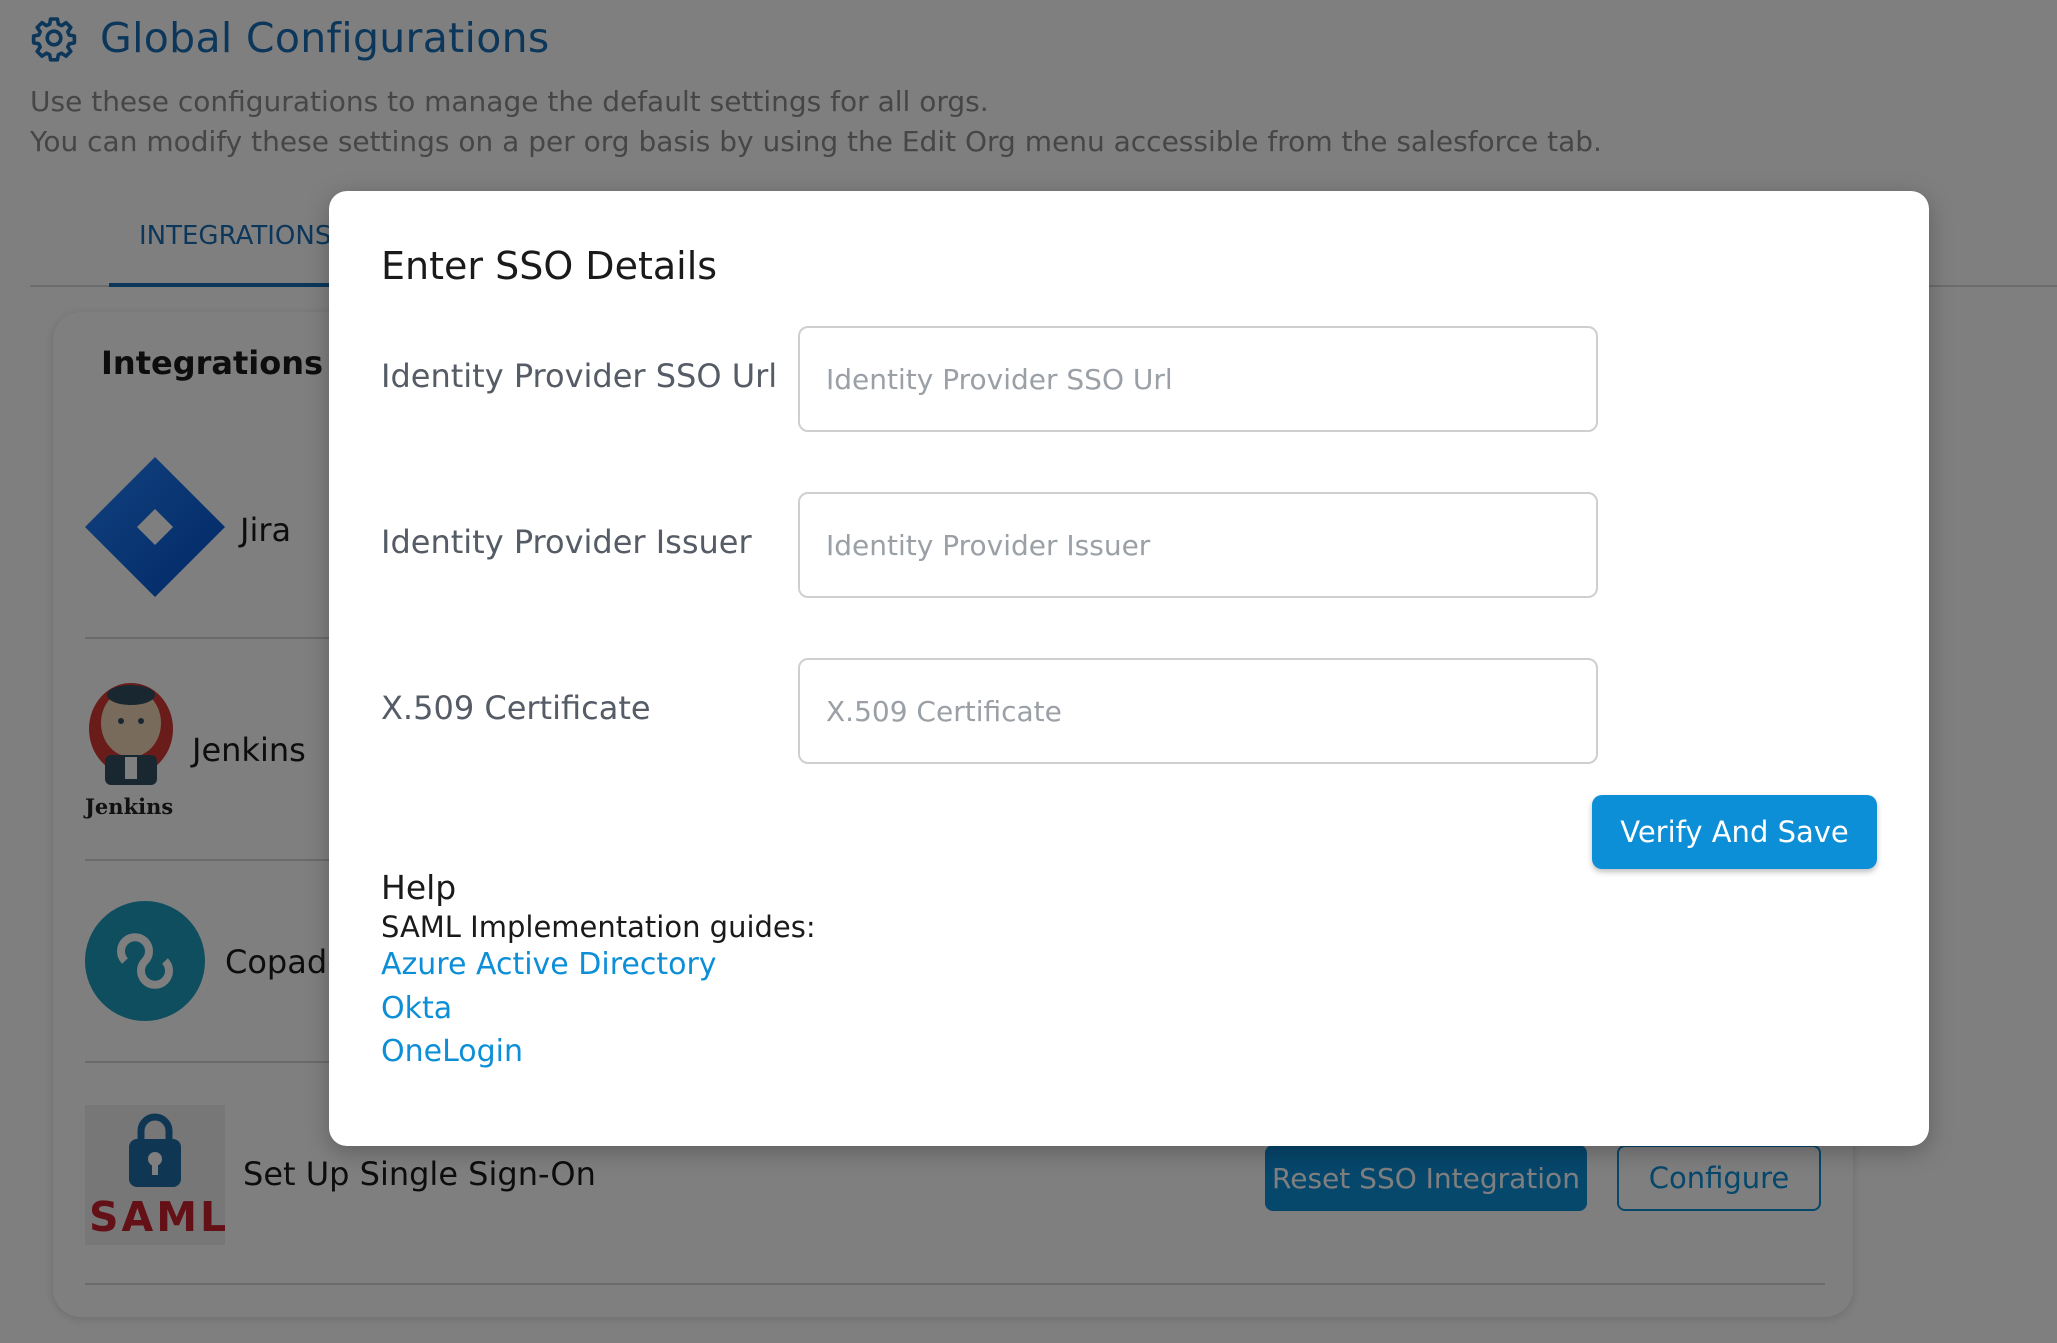 This screenshot has width=2057, height=1343. I want to click on issuer-input, so click(1198, 545).